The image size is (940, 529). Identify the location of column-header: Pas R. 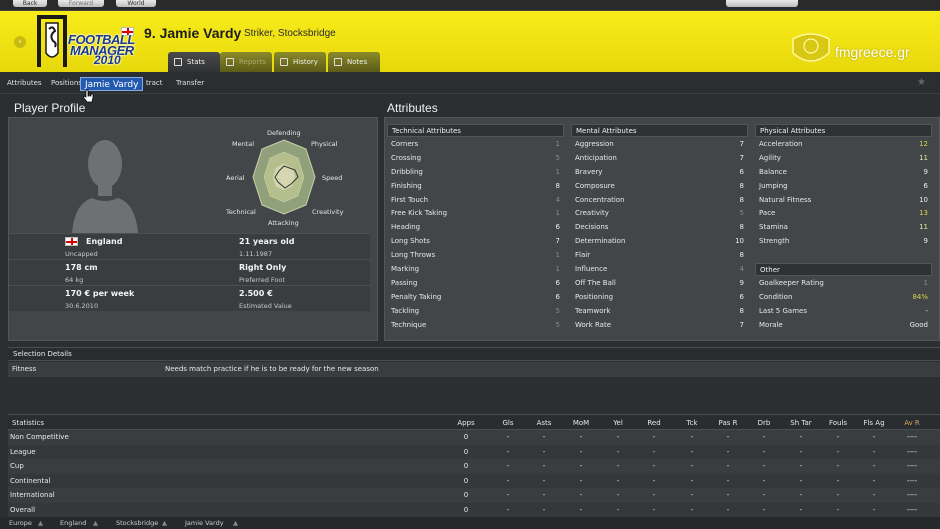
(728, 423).